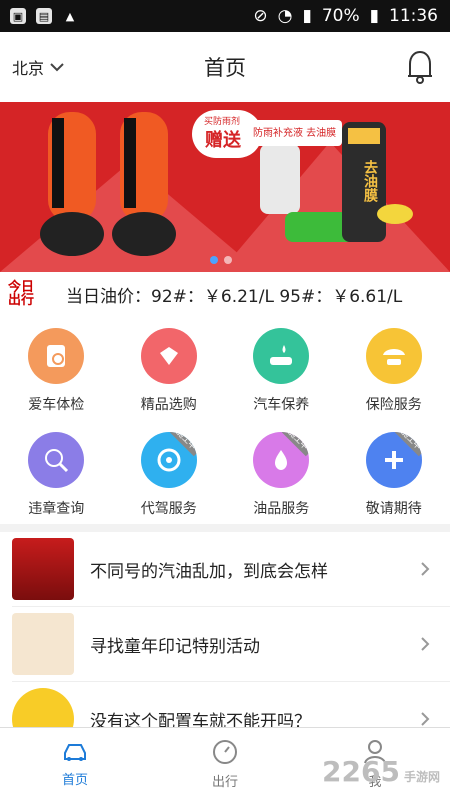  What do you see at coordinates (420, 66) in the screenshot?
I see `bell-icon` at bounding box center [420, 66].